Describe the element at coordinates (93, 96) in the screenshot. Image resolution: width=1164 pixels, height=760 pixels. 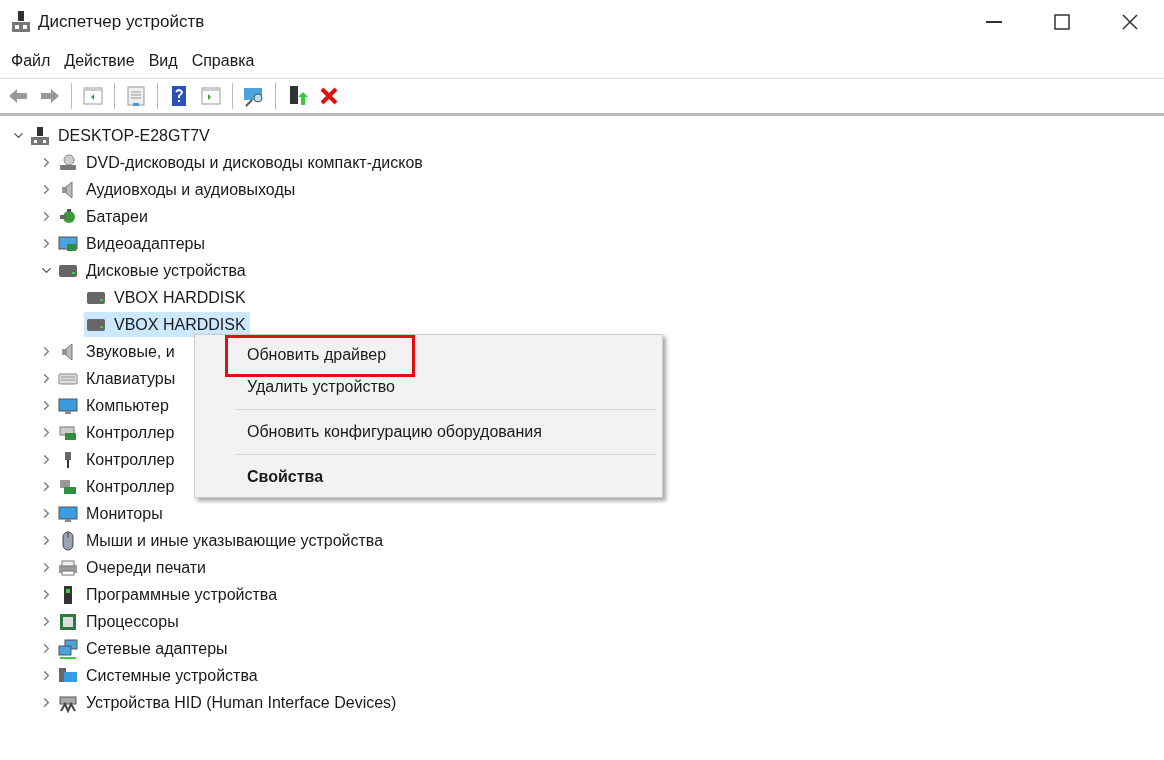
I see `panel-left-icon` at that location.